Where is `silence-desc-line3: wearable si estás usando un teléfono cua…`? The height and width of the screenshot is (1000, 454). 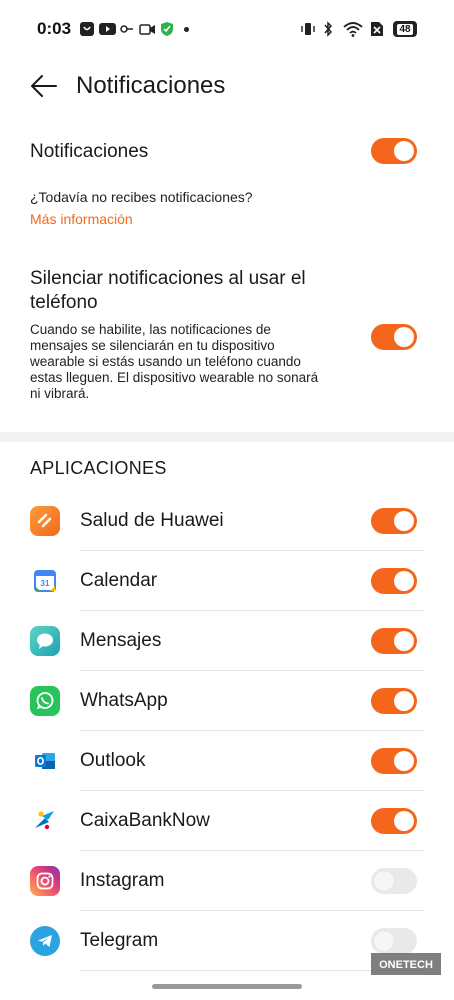
silence-desc-line3: wearable si estás usando un teléfono cua… is located at coordinates (165, 361).